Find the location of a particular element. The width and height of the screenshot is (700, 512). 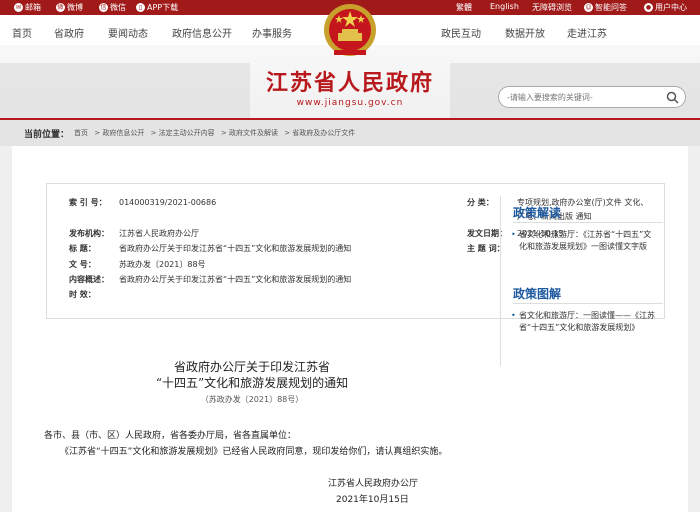

policy-interpretation-heading: 政策解读 is located at coordinates (537, 212).